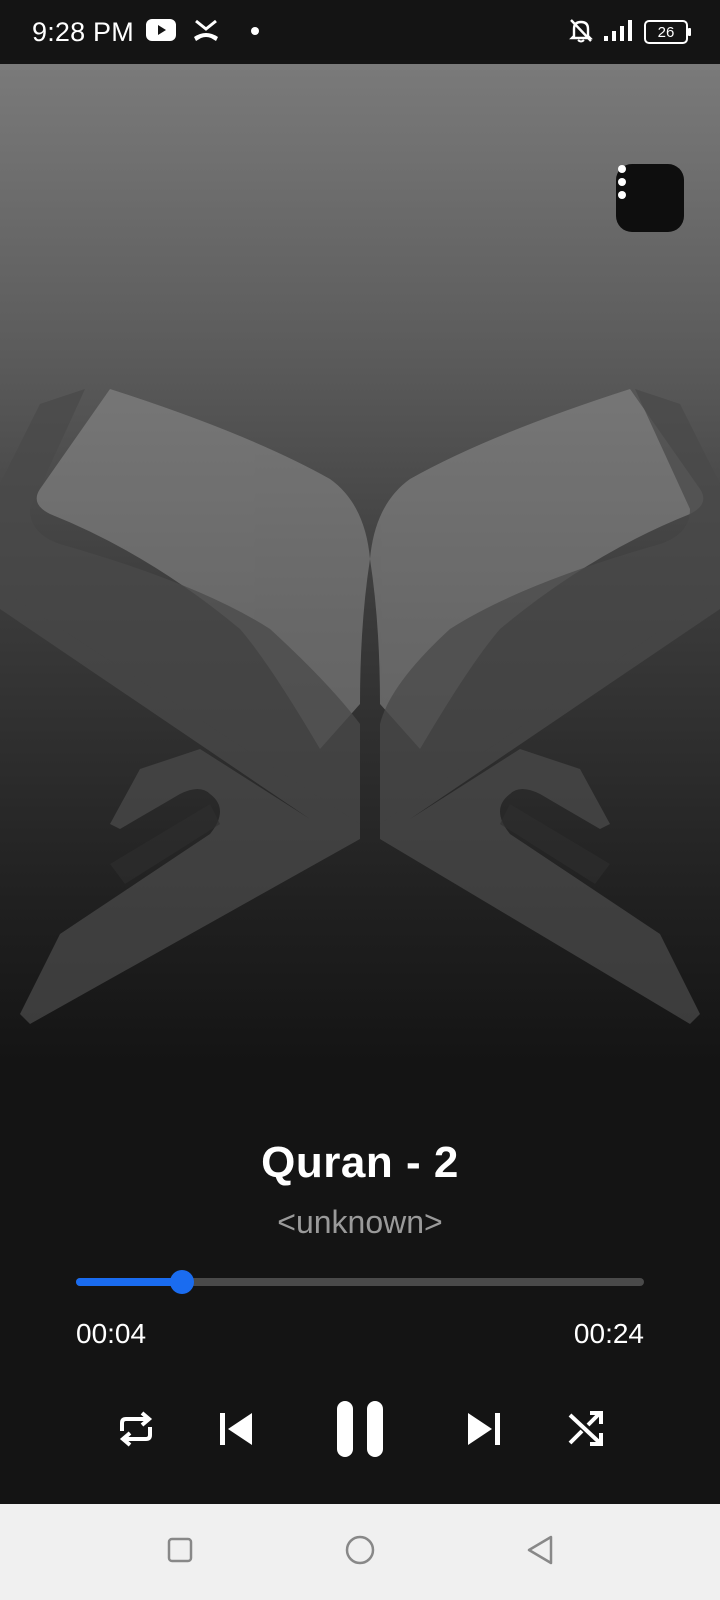 The image size is (720, 1600). Describe the element at coordinates (360, 32) in the screenshot. I see `status-bar: 9:28 PM 26` at that location.